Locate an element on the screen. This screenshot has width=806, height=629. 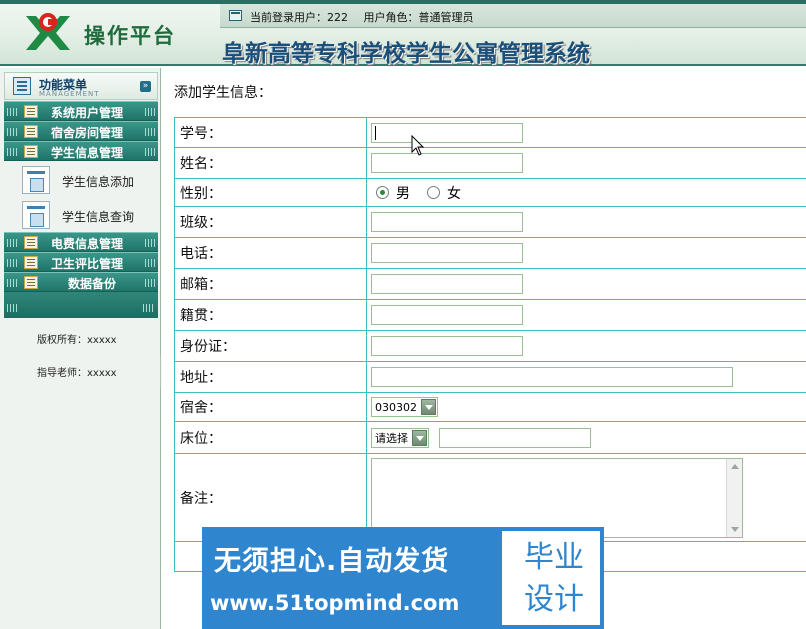
gender-male-radio is located at coordinates (382, 192).